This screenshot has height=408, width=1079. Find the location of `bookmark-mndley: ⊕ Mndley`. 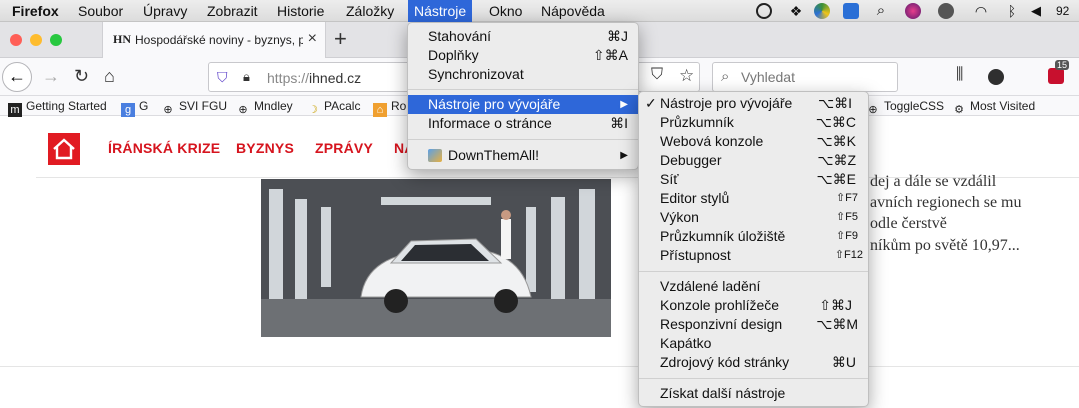

bookmark-mndley: ⊕ Mndley is located at coordinates (264, 108).